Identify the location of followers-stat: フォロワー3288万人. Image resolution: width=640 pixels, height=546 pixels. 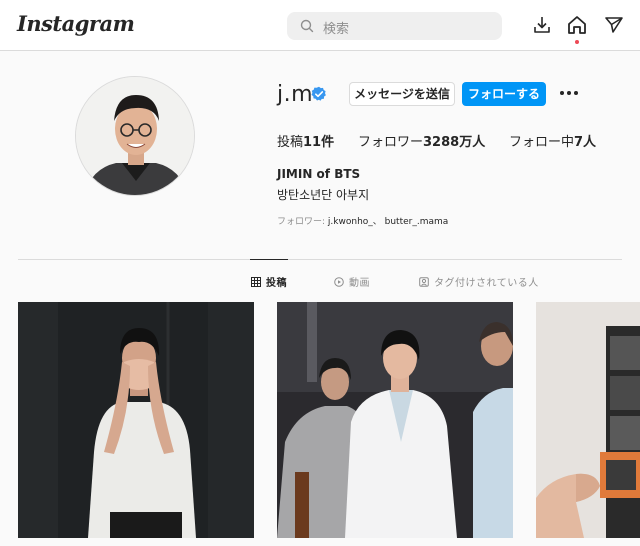
(421, 140).